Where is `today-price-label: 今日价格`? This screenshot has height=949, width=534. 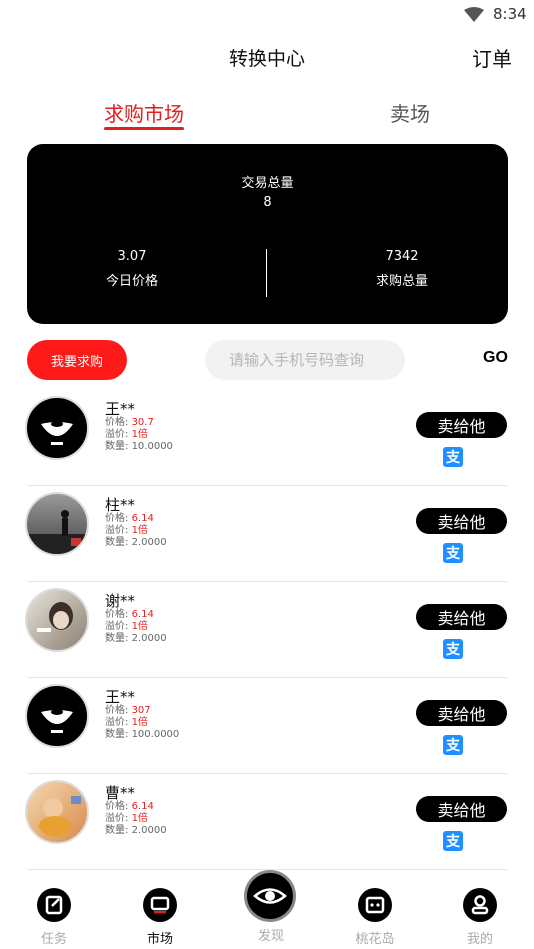
today-price-label: 今日价格 is located at coordinates (131, 281).